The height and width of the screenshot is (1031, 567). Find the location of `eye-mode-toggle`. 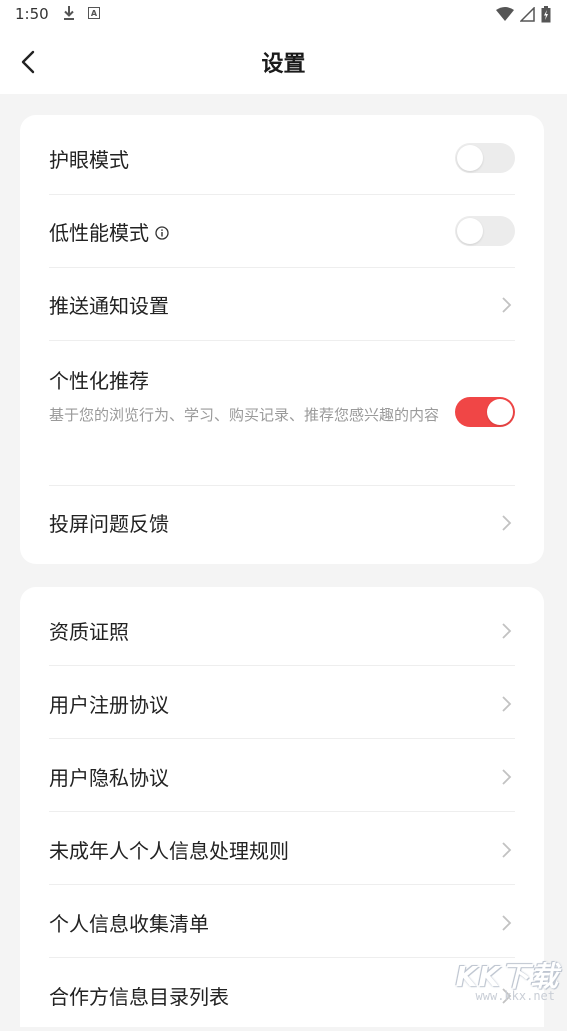

eye-mode-toggle is located at coordinates (485, 158).